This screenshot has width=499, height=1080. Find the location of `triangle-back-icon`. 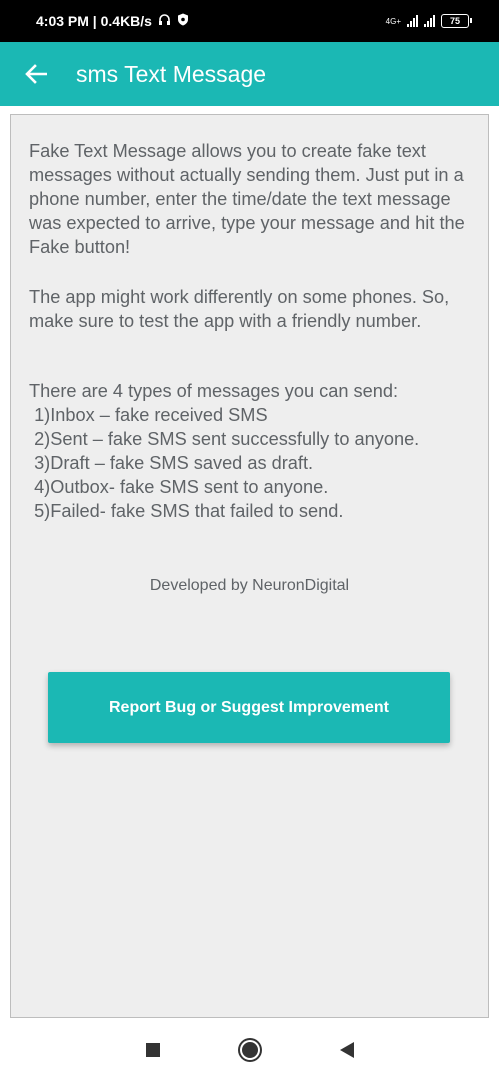

triangle-back-icon is located at coordinates (346, 1050).